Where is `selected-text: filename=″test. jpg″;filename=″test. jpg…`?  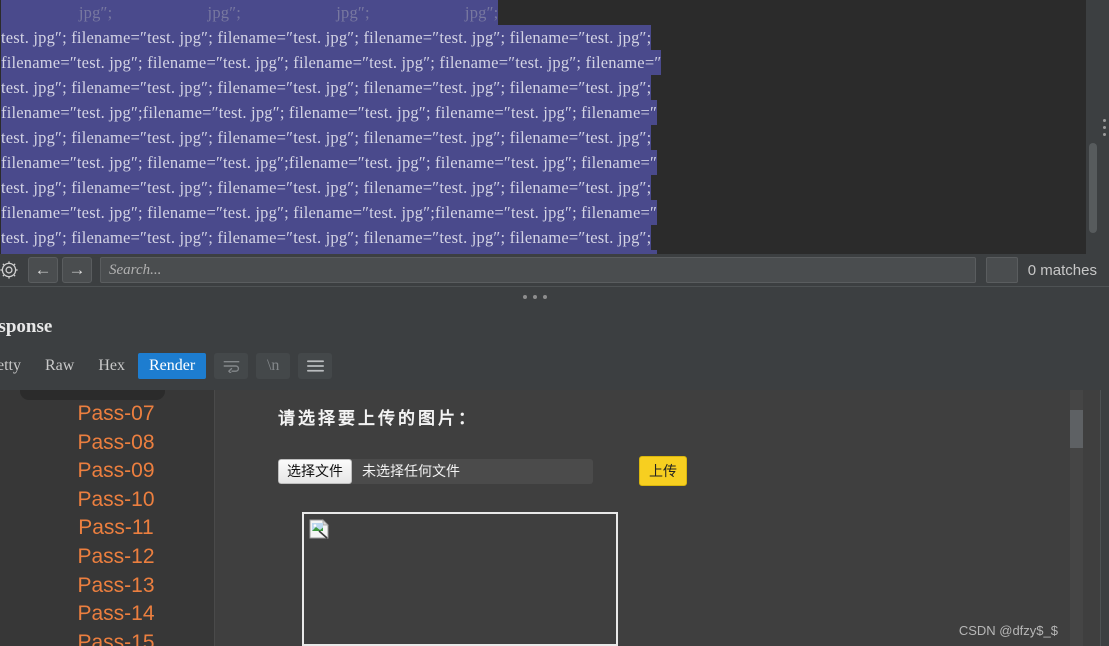
selected-text: filename=″test. jpg″;filename=″test. jpg… is located at coordinates (329, 112).